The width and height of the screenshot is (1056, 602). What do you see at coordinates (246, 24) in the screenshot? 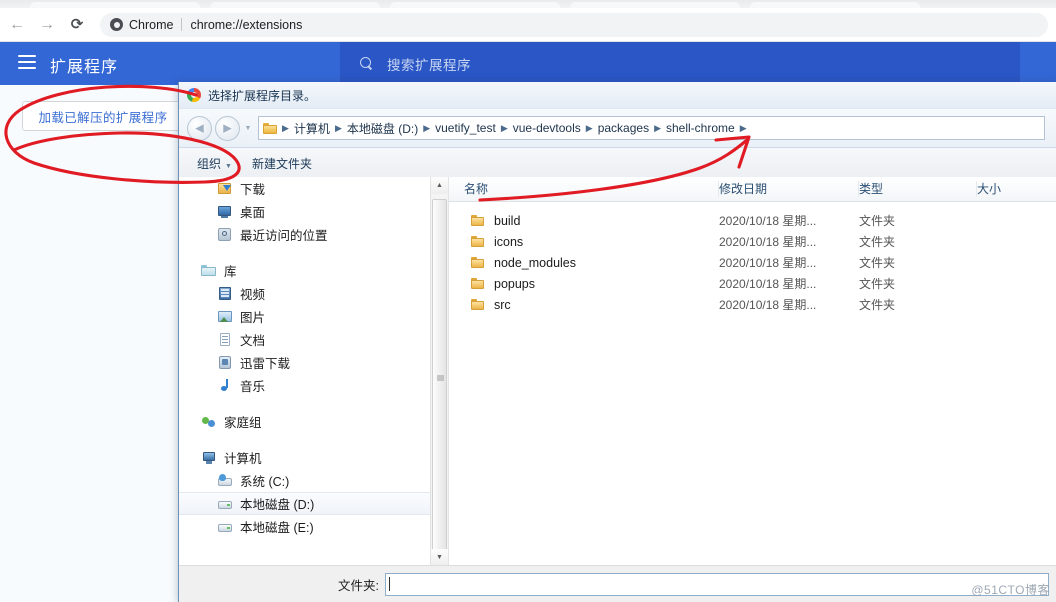
I see `omnibox-url: chrome://extensions` at bounding box center [246, 24].